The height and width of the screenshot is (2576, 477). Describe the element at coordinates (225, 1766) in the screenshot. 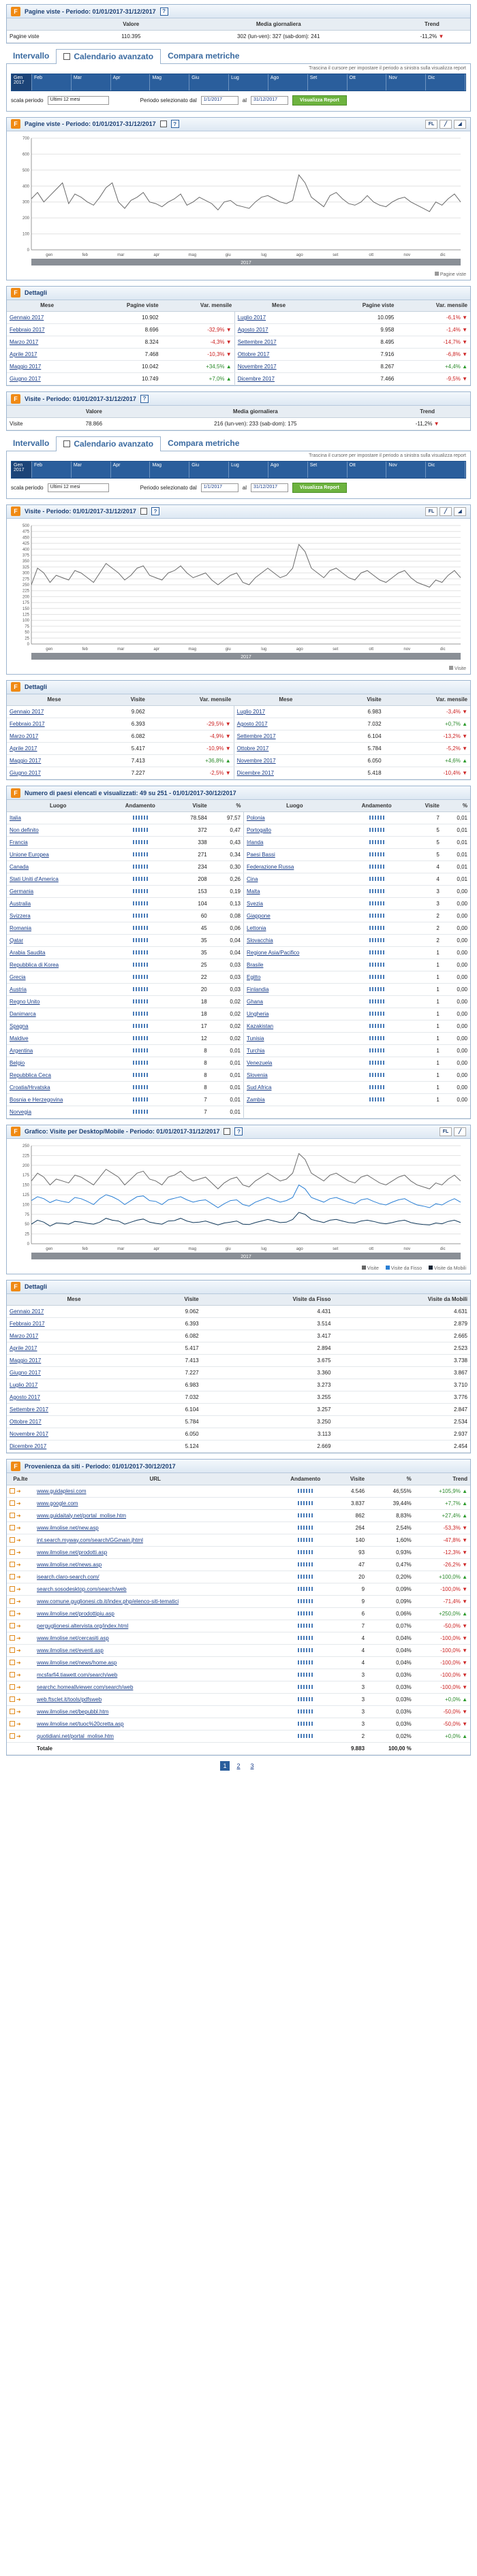

I see `page-link: 1` at that location.